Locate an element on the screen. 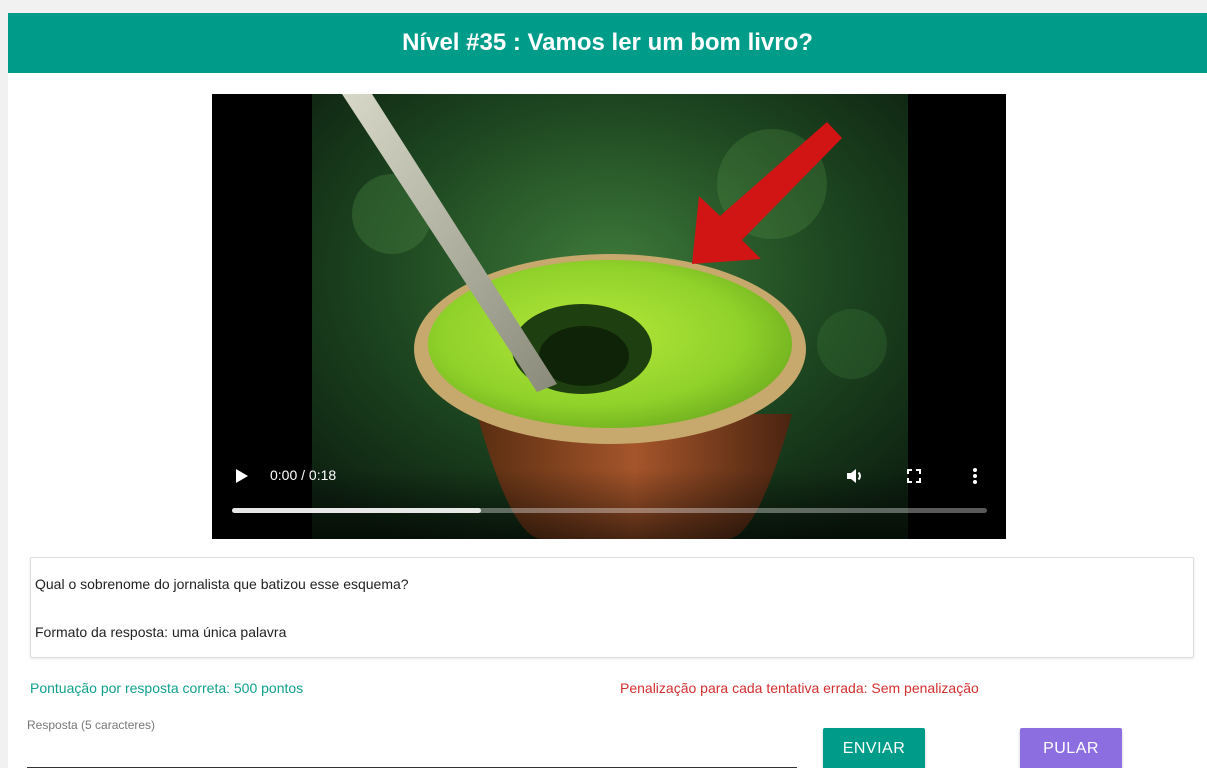  fullscreen-icon is located at coordinates (914, 476).